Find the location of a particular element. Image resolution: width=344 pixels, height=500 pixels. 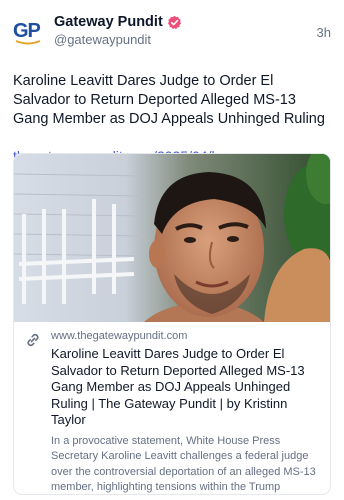

account-handle: @gatewaypundit is located at coordinates (185, 39).